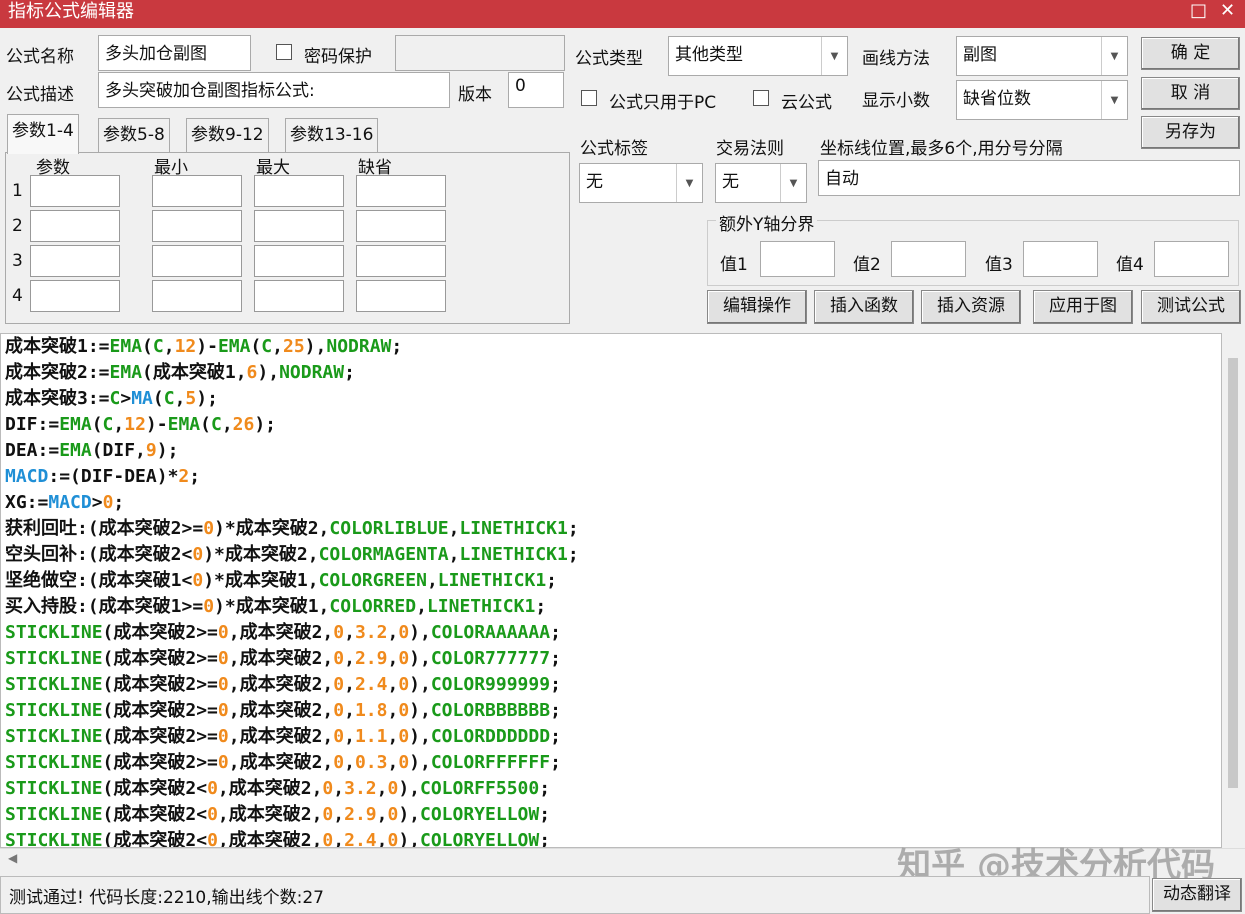 The image size is (1245, 914). What do you see at coordinates (663, 103) in the screenshot?
I see `pc-only-label: 公式只用于PC` at bounding box center [663, 103].